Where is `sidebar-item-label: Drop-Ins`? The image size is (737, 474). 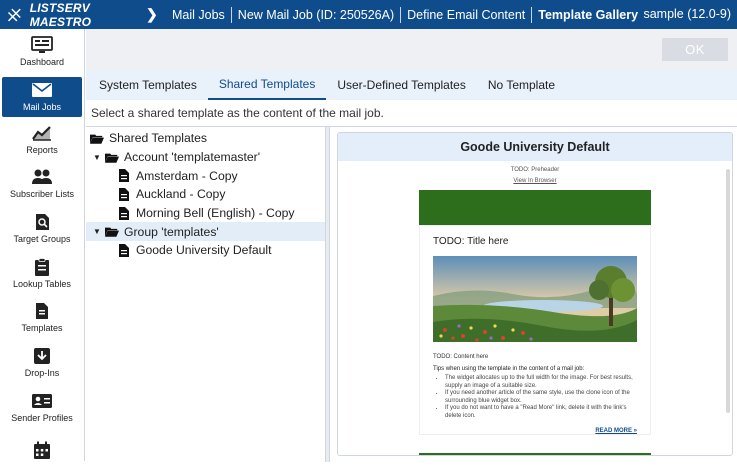 sidebar-item-label: Drop-Ins is located at coordinates (42, 373).